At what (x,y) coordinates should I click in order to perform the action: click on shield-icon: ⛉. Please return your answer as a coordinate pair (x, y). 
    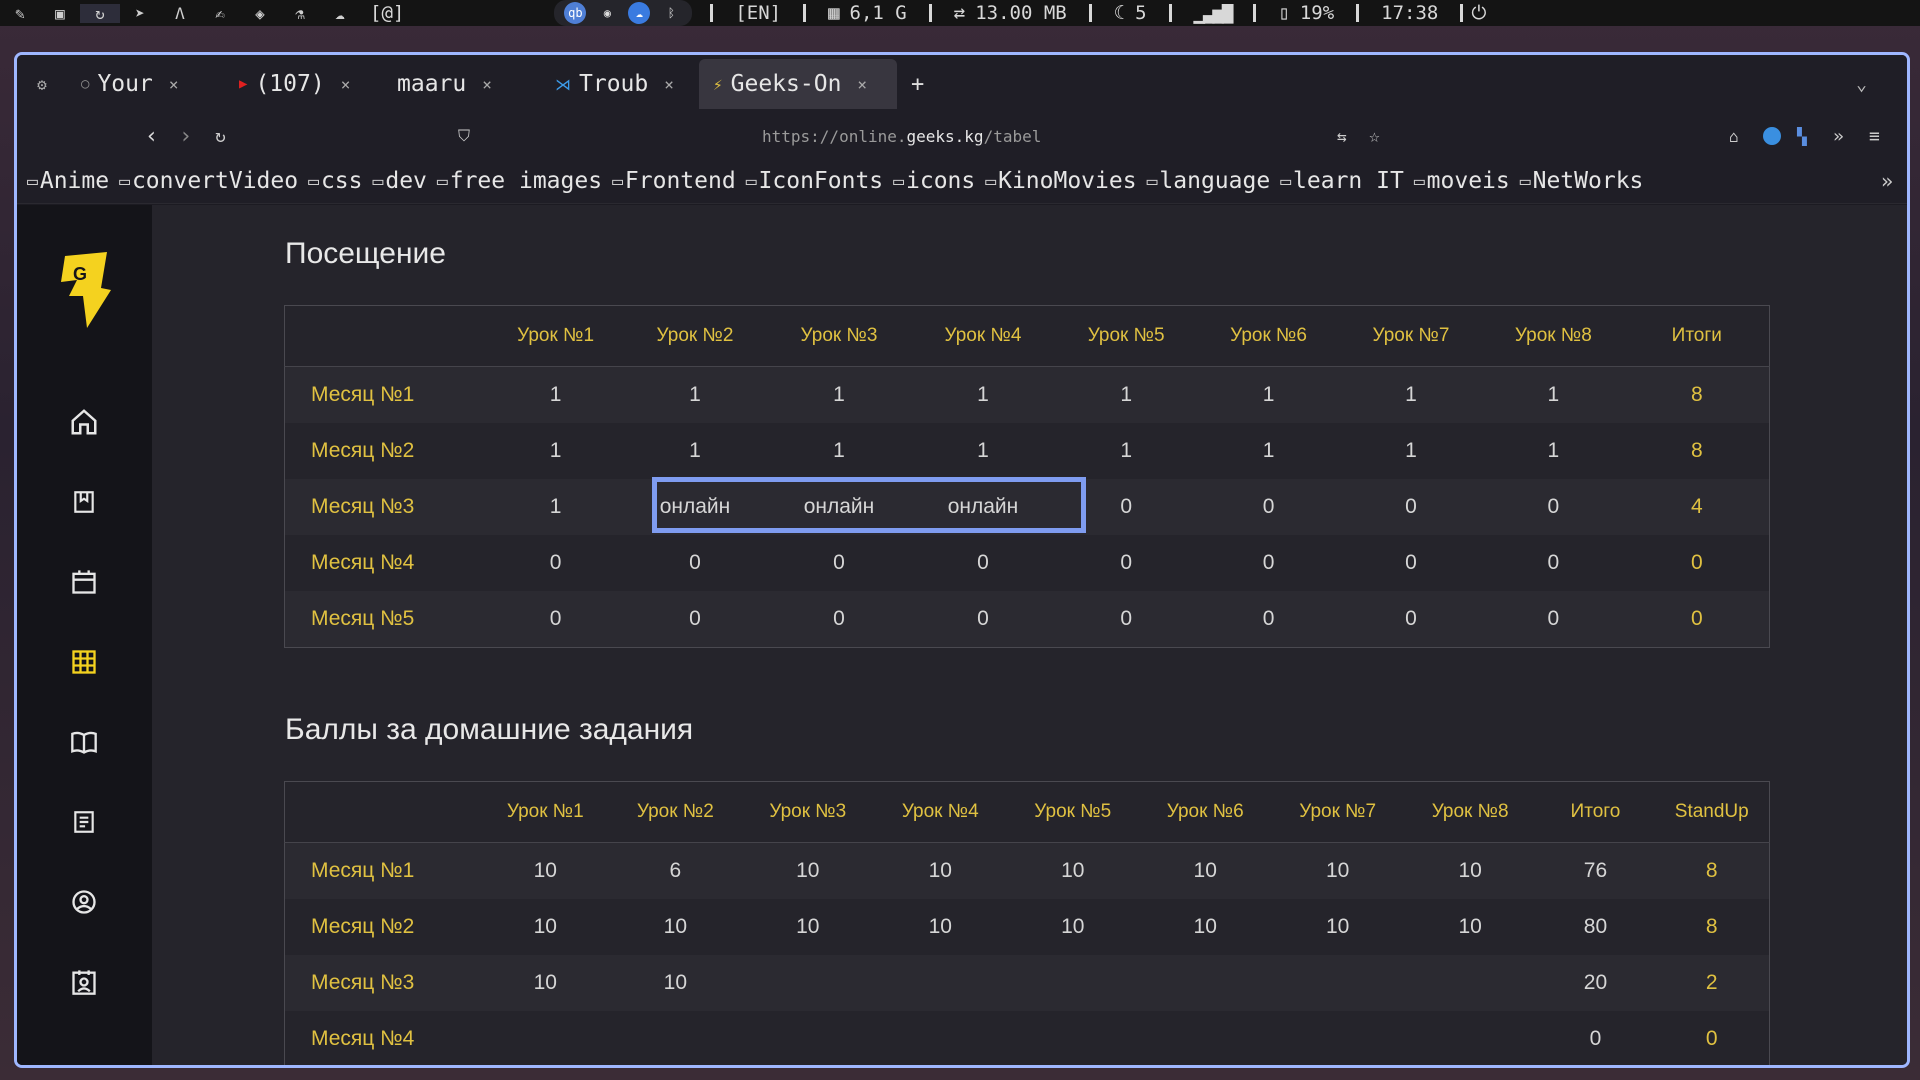
    Looking at the image, I should click on (464, 136).